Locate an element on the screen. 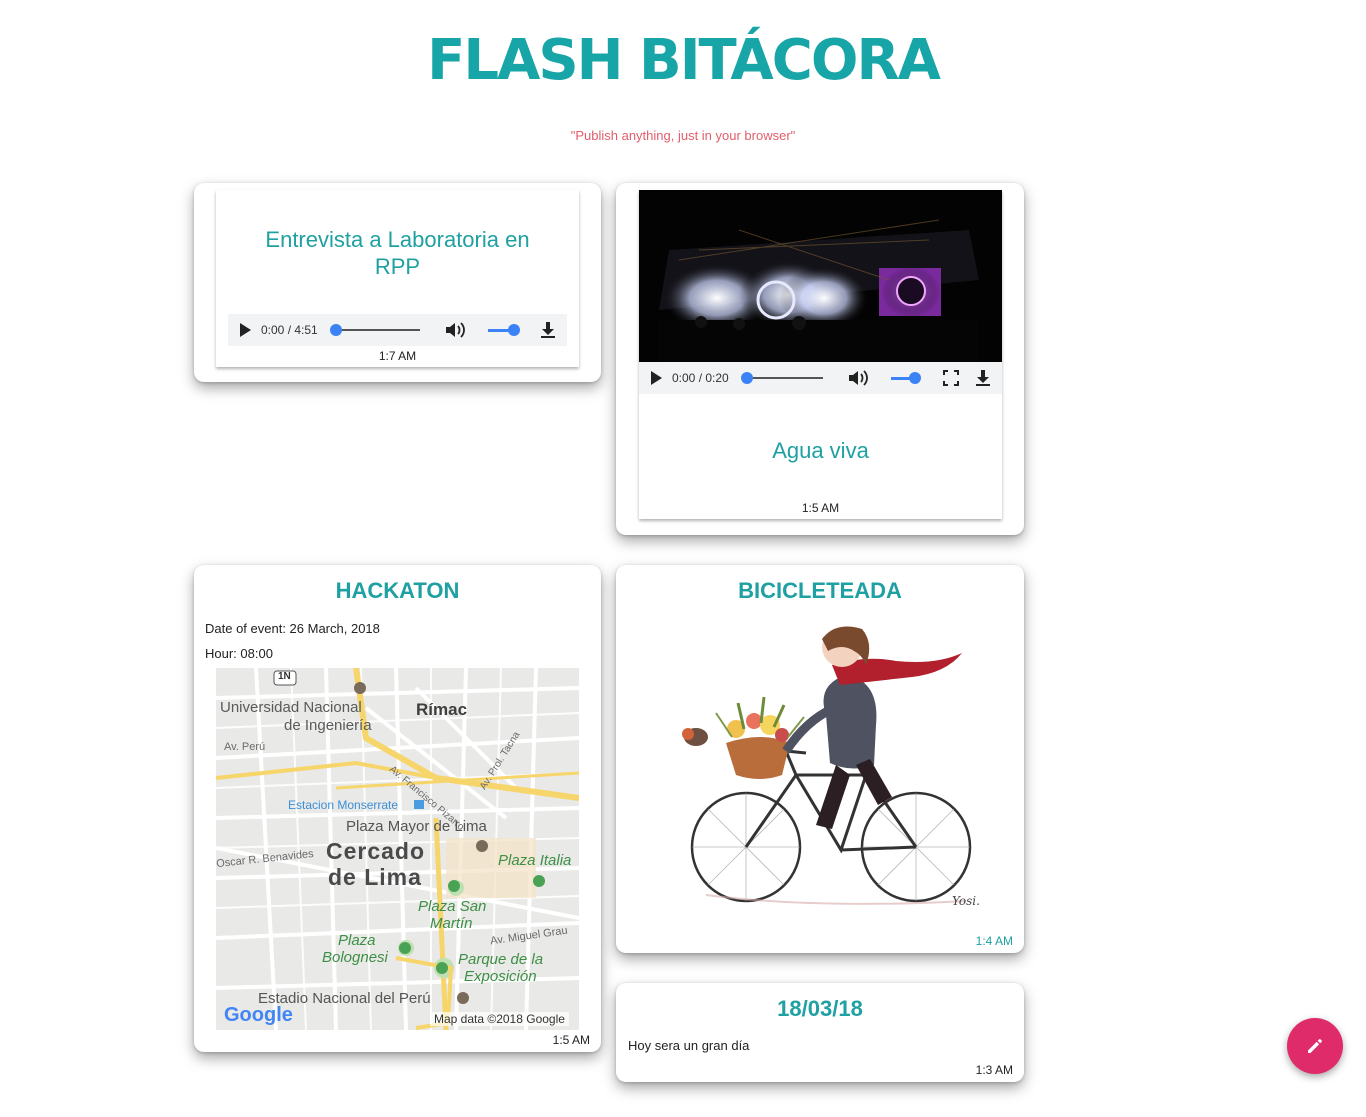 Image resolution: width=1366 pixels, height=1117 pixels. audio-post-time: 1:7 AM is located at coordinates (397, 356).